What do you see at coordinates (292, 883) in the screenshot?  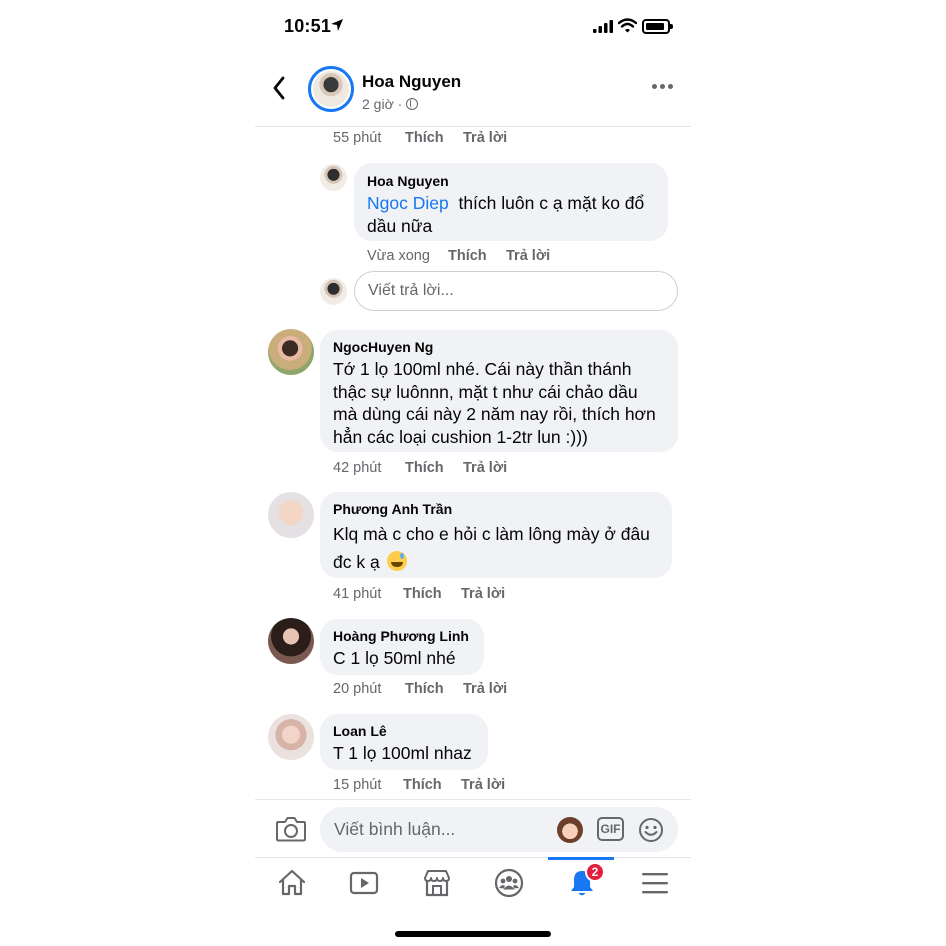 I see `home-icon` at bounding box center [292, 883].